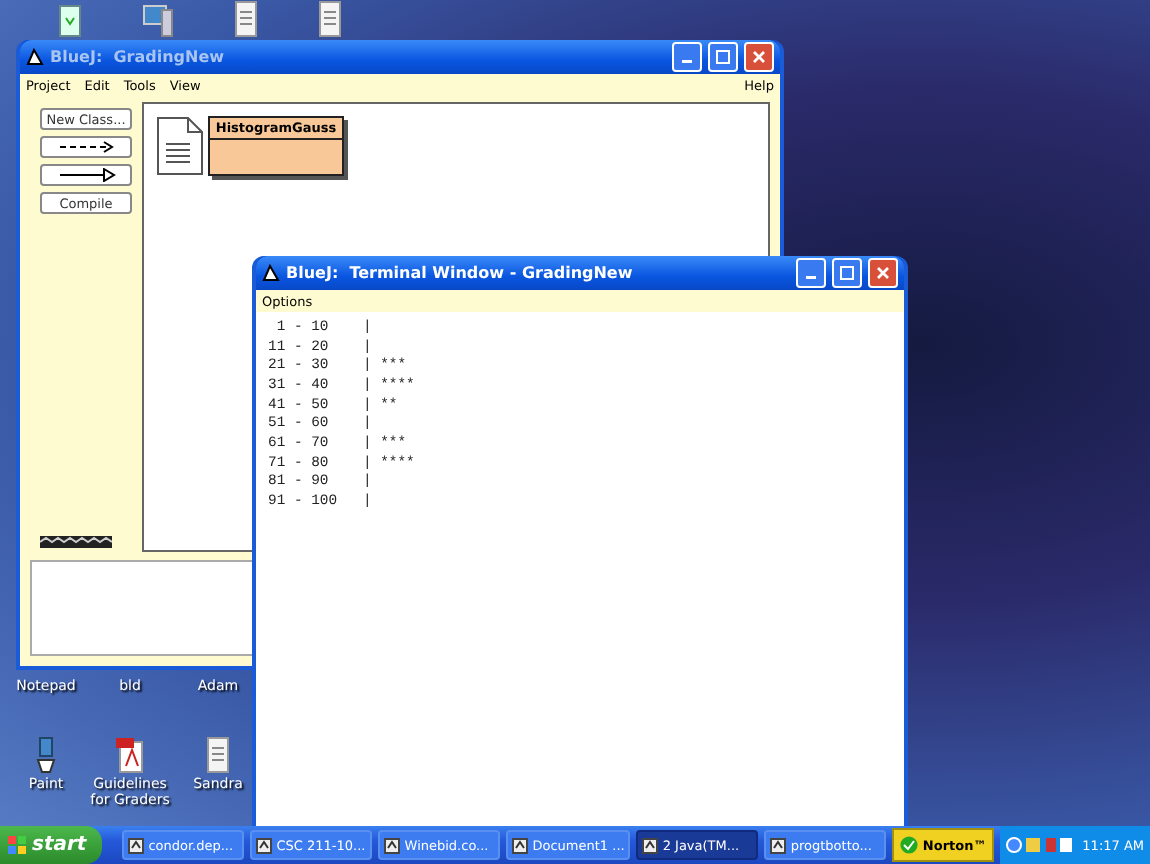  Describe the element at coordinates (76, 542) in the screenshot. I see `progress-stripes-icon` at that location.